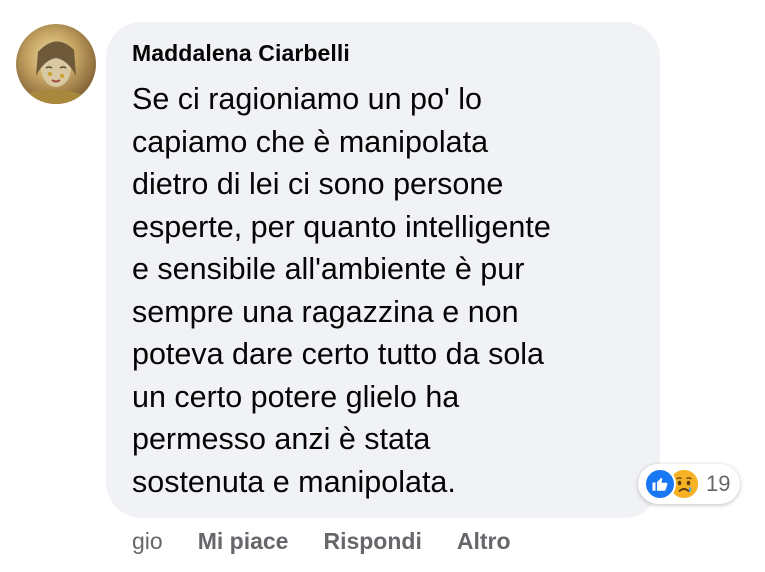  I want to click on comment-text-line: Se ci ragioniamo un po' lo, so click(307, 99).